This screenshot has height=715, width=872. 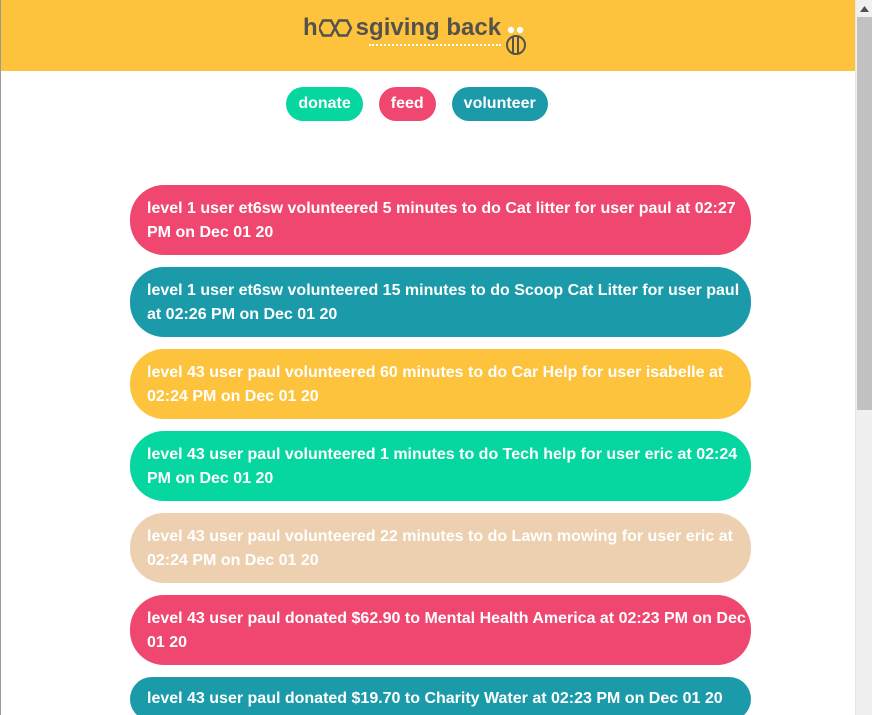 What do you see at coordinates (499, 104) in the screenshot?
I see `nav-volunteer-button: volunteer` at bounding box center [499, 104].